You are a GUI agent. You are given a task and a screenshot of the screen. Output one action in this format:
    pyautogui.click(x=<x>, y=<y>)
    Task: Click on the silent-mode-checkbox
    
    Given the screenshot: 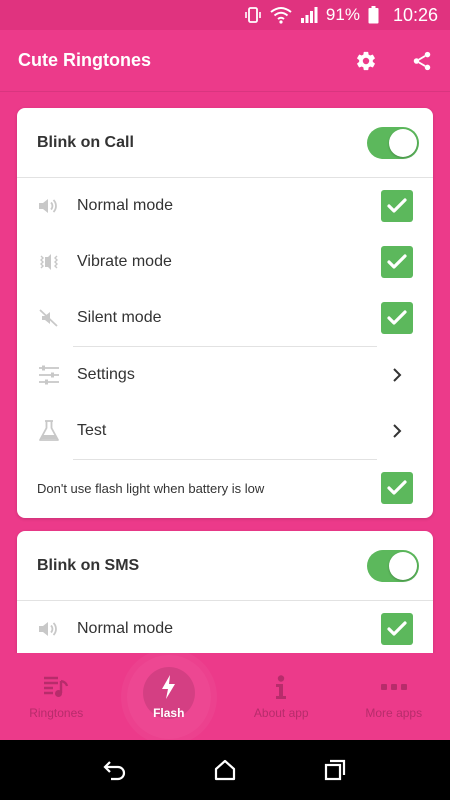 What is the action you would take?
    pyautogui.click(x=397, y=318)
    